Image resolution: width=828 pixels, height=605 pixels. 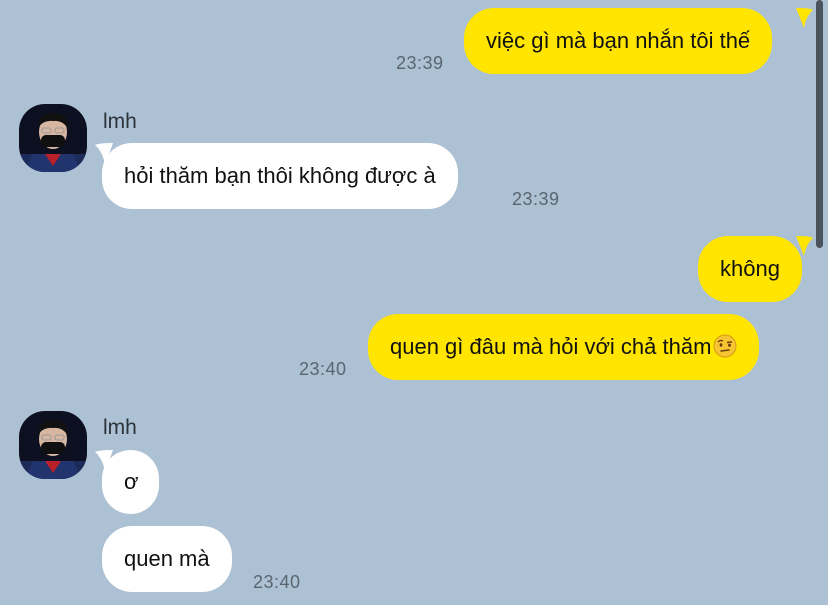 What do you see at coordinates (551, 346) in the screenshot?
I see `message-text: quen gì đâu mà hỏi với chả thăm` at bounding box center [551, 346].